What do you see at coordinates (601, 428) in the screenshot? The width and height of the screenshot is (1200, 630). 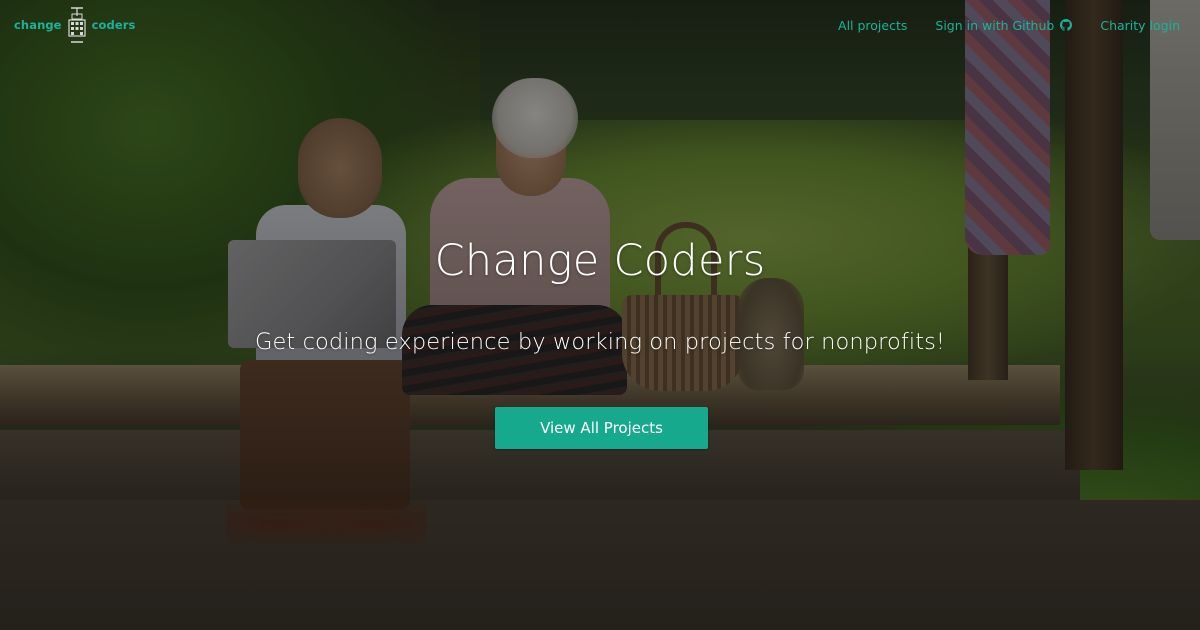 I see `view-all-projects-button: View All Projects` at bounding box center [601, 428].